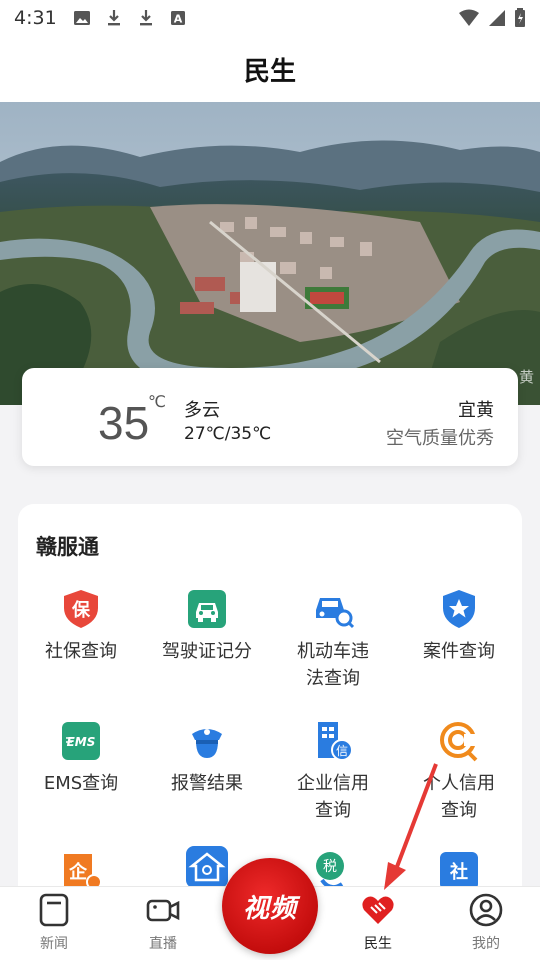 This screenshot has height=960, width=540. Describe the element at coordinates (440, 438) in the screenshot. I see `air-quality: 空气质量优秀` at that location.